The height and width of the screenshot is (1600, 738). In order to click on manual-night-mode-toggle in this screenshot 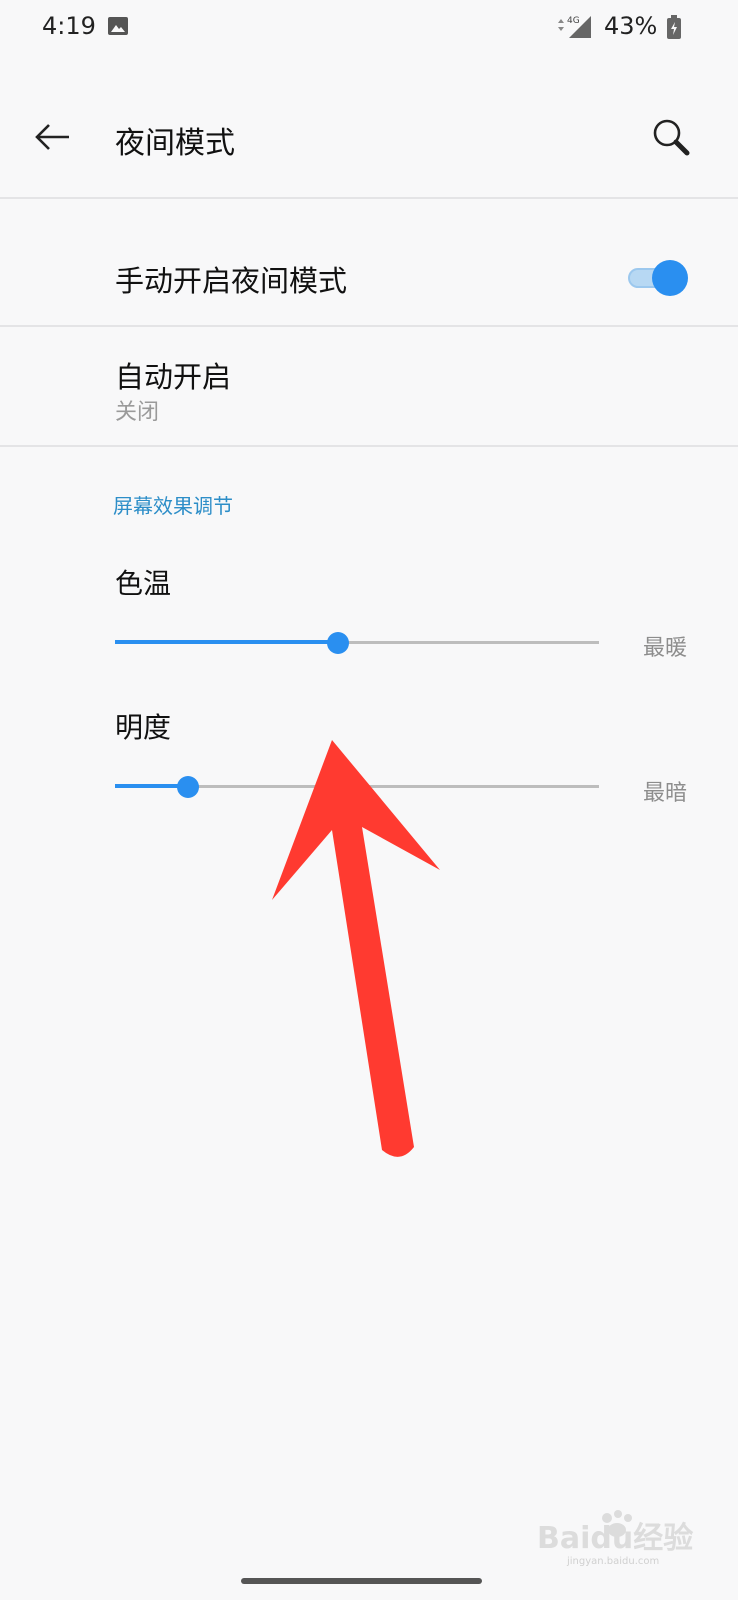, I will do `click(658, 278)`.